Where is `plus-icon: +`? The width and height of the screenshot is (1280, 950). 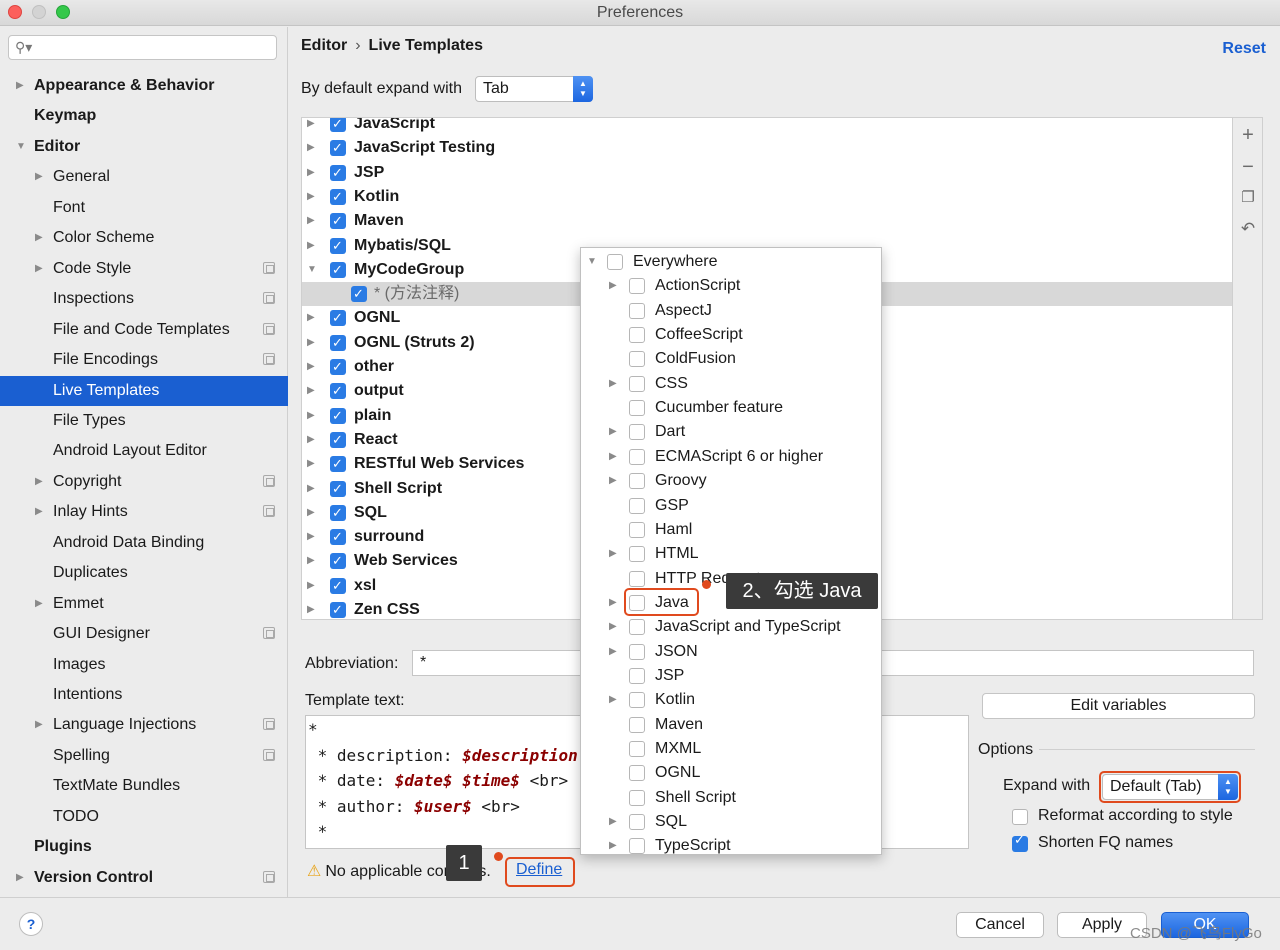
plus-icon: + is located at coordinates (1248, 135).